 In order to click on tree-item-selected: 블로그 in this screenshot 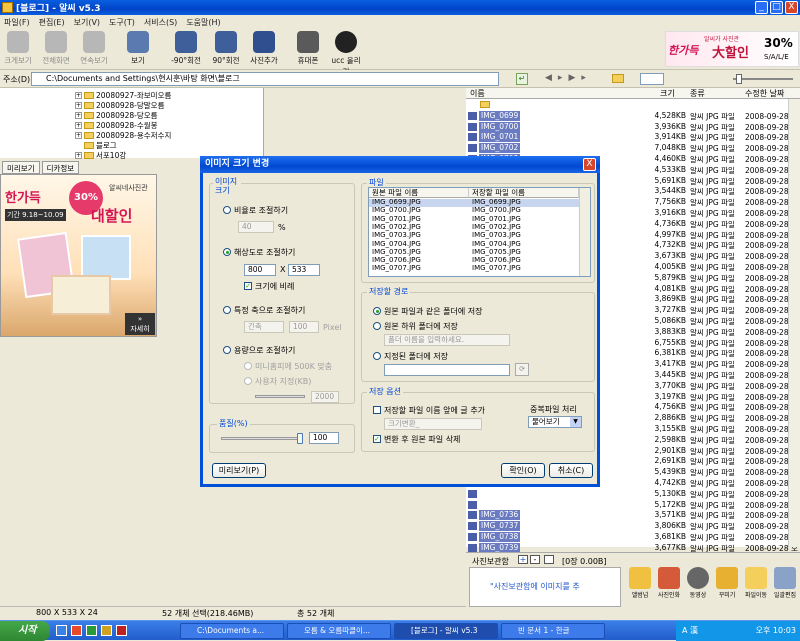, I will do `click(100, 145)`.